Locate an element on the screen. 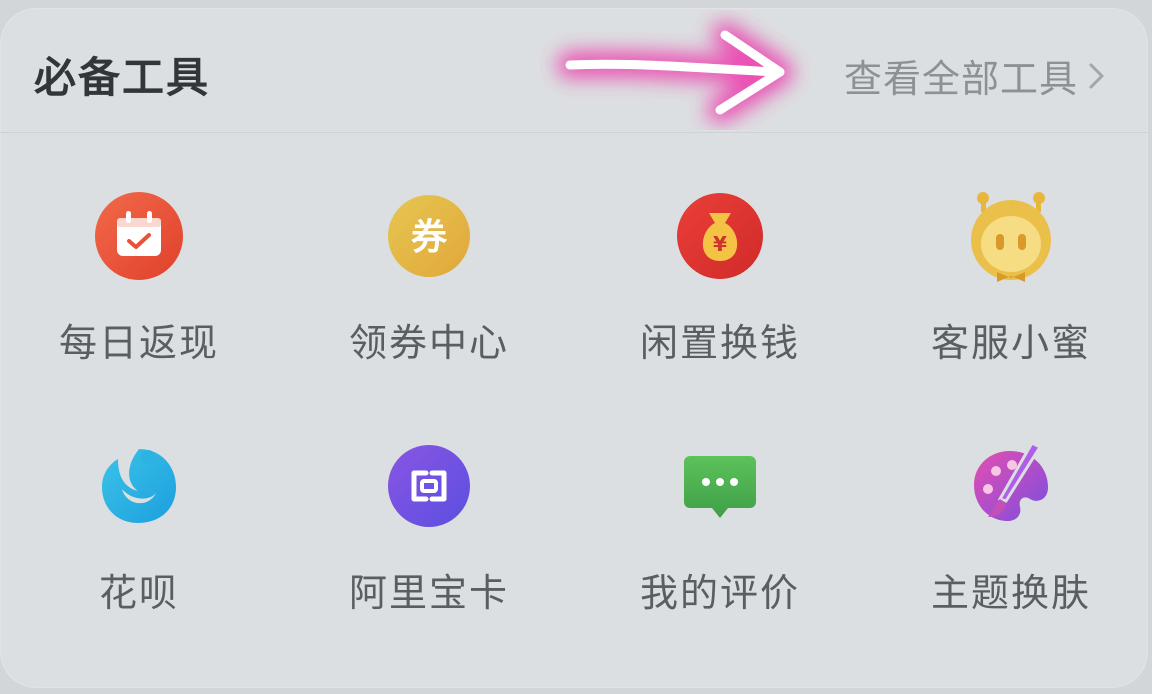 Image resolution: width=1152 pixels, height=694 pixels. tool-label: 主题换肤 is located at coordinates (1010, 593).